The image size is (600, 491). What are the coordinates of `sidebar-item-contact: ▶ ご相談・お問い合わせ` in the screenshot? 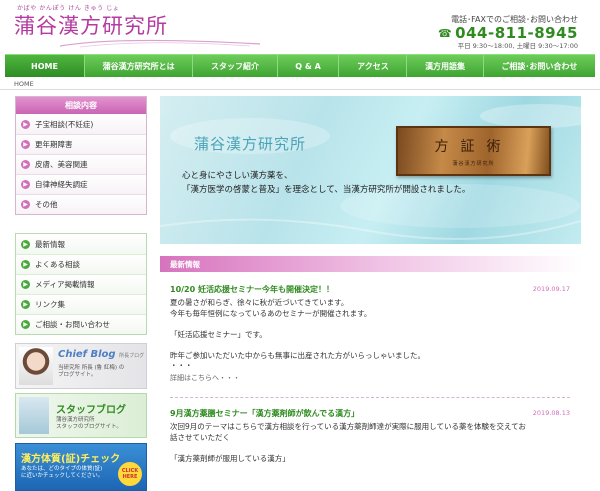 It's located at (81, 324).